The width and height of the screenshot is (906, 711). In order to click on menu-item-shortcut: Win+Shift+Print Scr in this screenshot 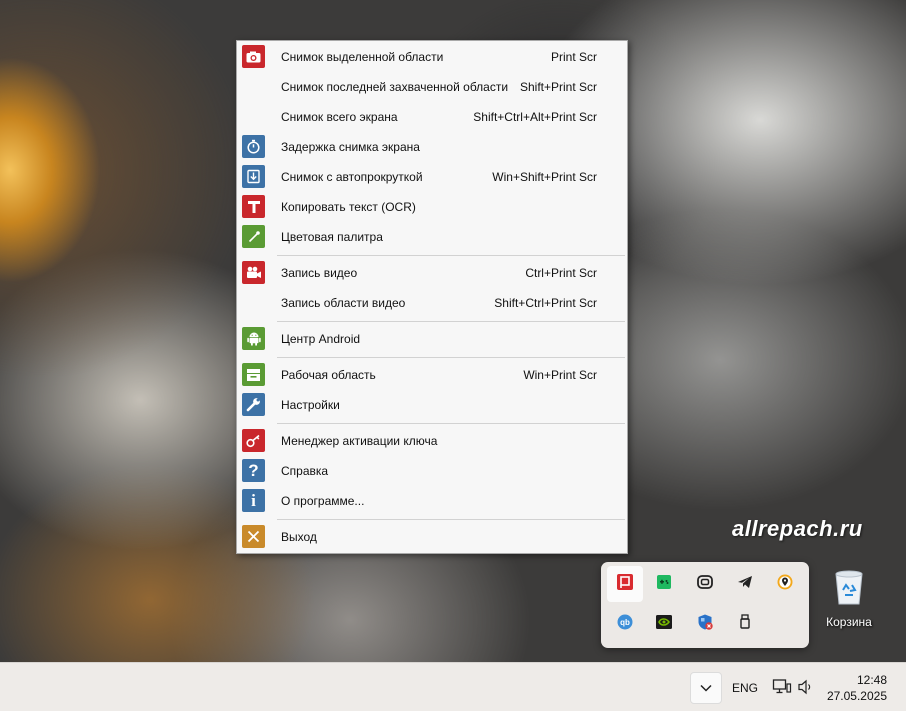, I will do `click(544, 177)`.